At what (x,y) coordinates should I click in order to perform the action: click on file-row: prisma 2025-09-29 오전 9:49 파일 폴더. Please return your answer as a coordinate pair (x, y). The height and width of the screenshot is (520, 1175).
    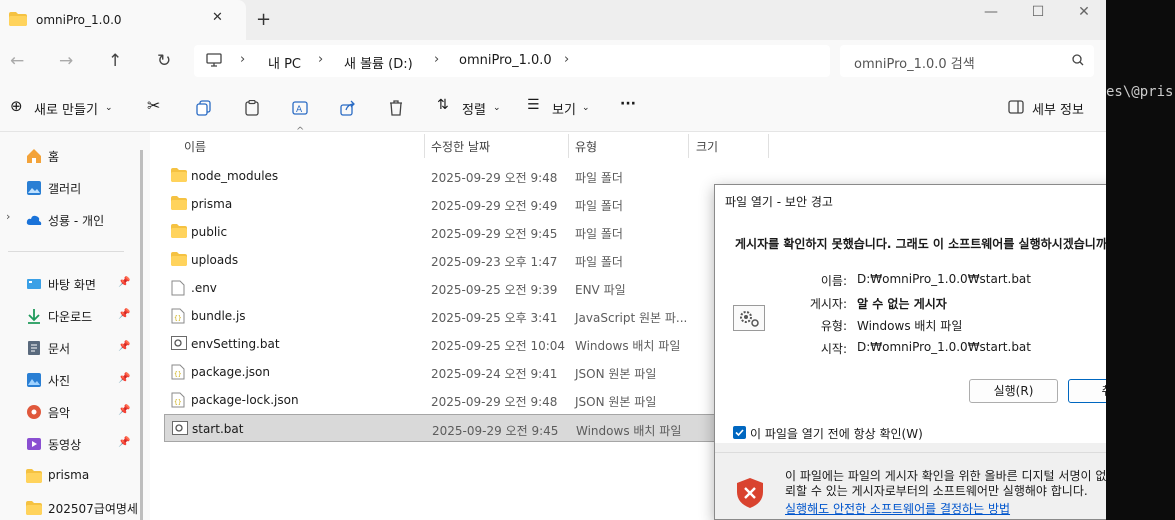
    Looking at the image, I should click on (468, 204).